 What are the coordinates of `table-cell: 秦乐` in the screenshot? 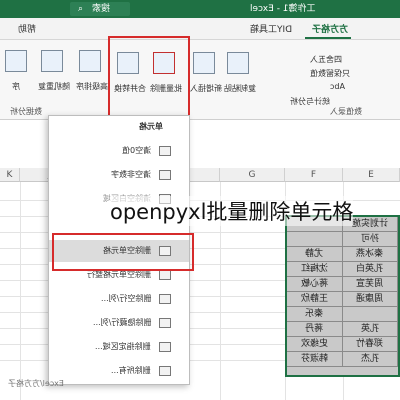 It's located at (315, 314).